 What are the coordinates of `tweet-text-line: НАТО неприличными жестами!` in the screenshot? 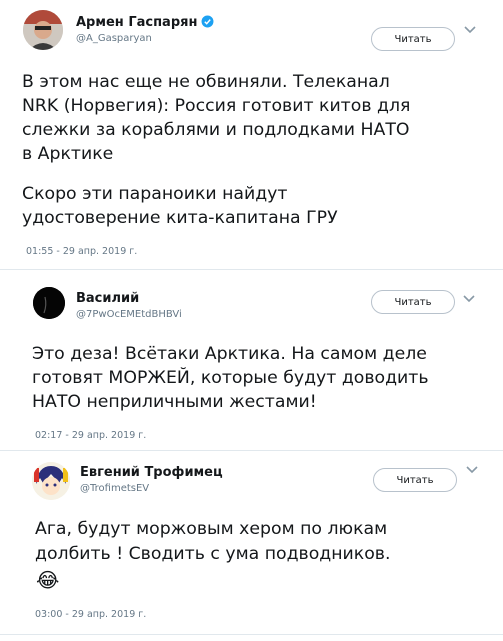 It's located at (174, 402).